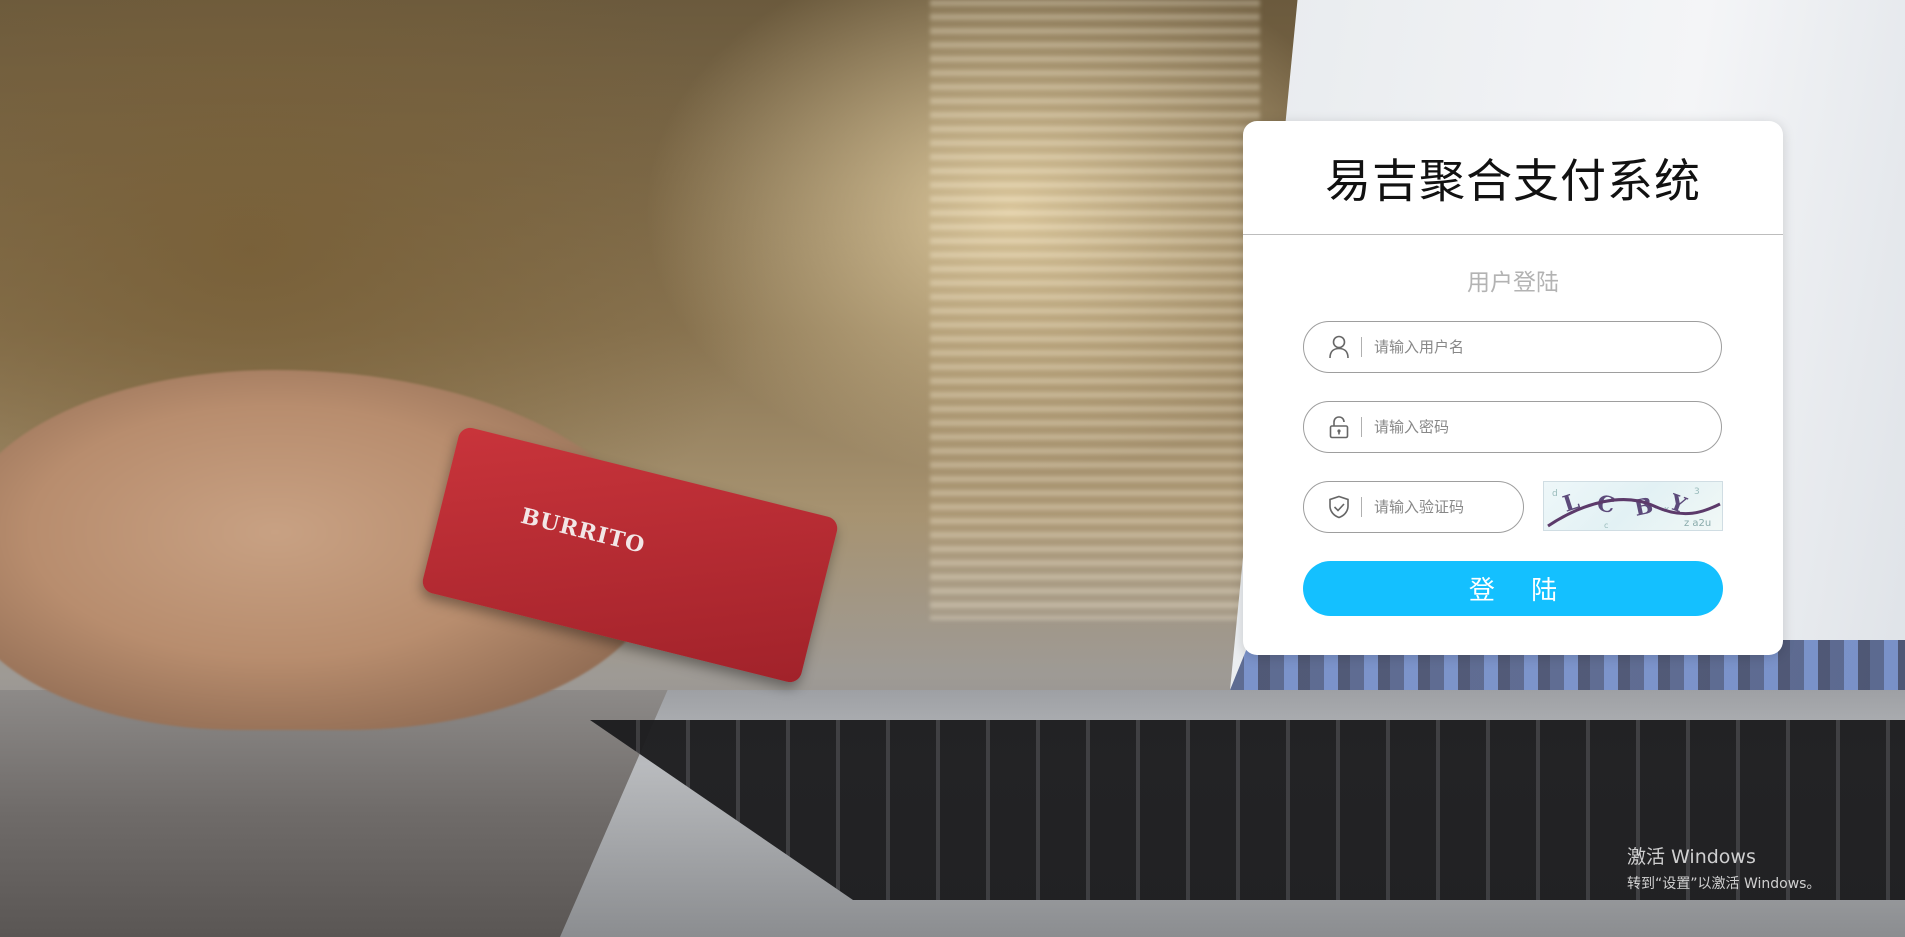  Describe the element at coordinates (1625, 505) in the screenshot. I see `captcha-text: L C B Y` at that location.